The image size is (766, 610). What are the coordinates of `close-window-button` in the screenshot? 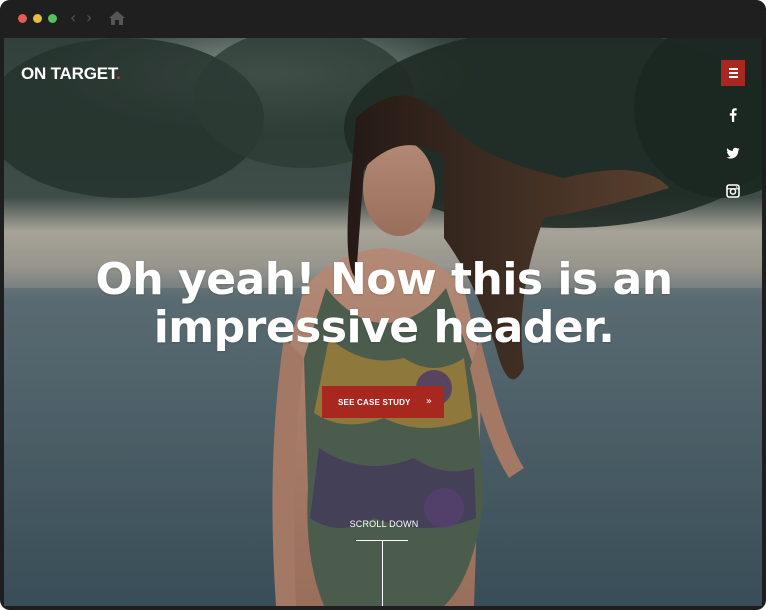 It's located at (22, 18).